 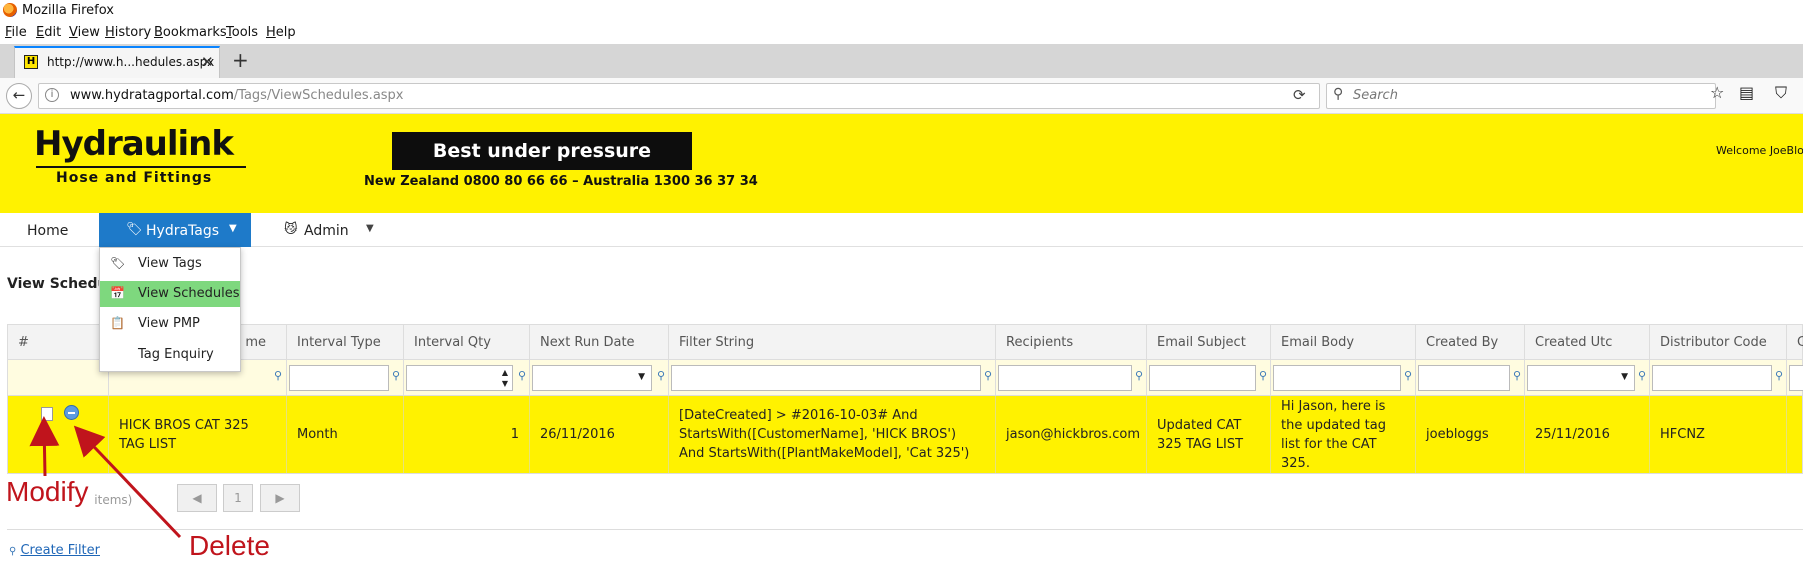 What do you see at coordinates (44, 446) in the screenshot?
I see `modify-arrow` at bounding box center [44, 446].